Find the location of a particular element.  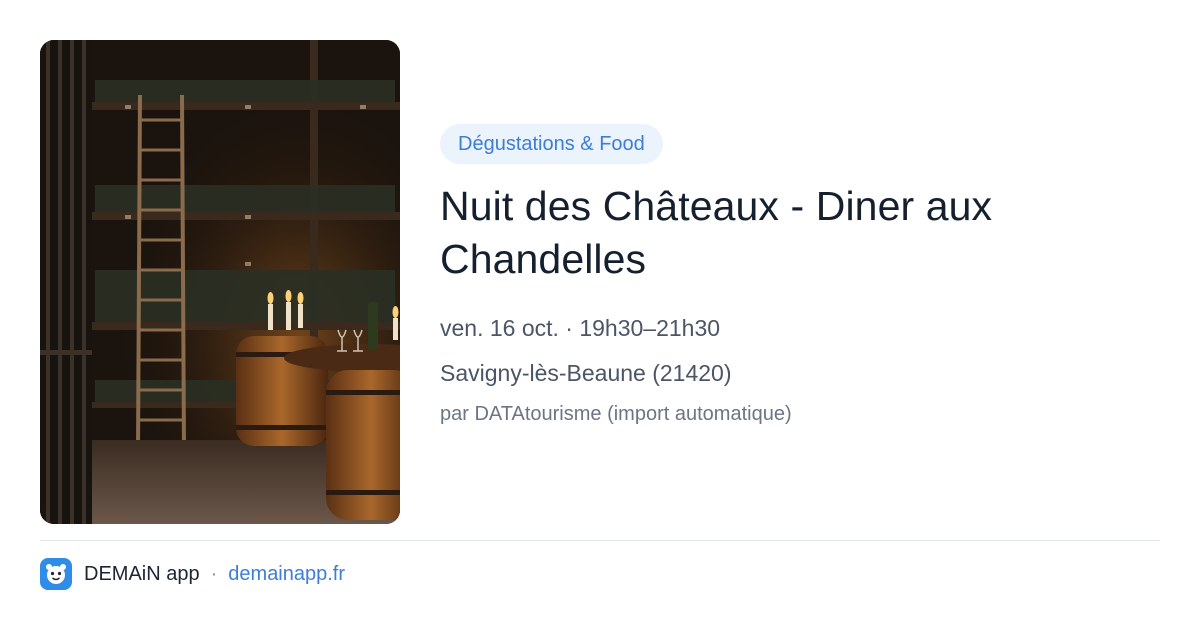

app-domain-link: demainapp.fr is located at coordinates (286, 574).